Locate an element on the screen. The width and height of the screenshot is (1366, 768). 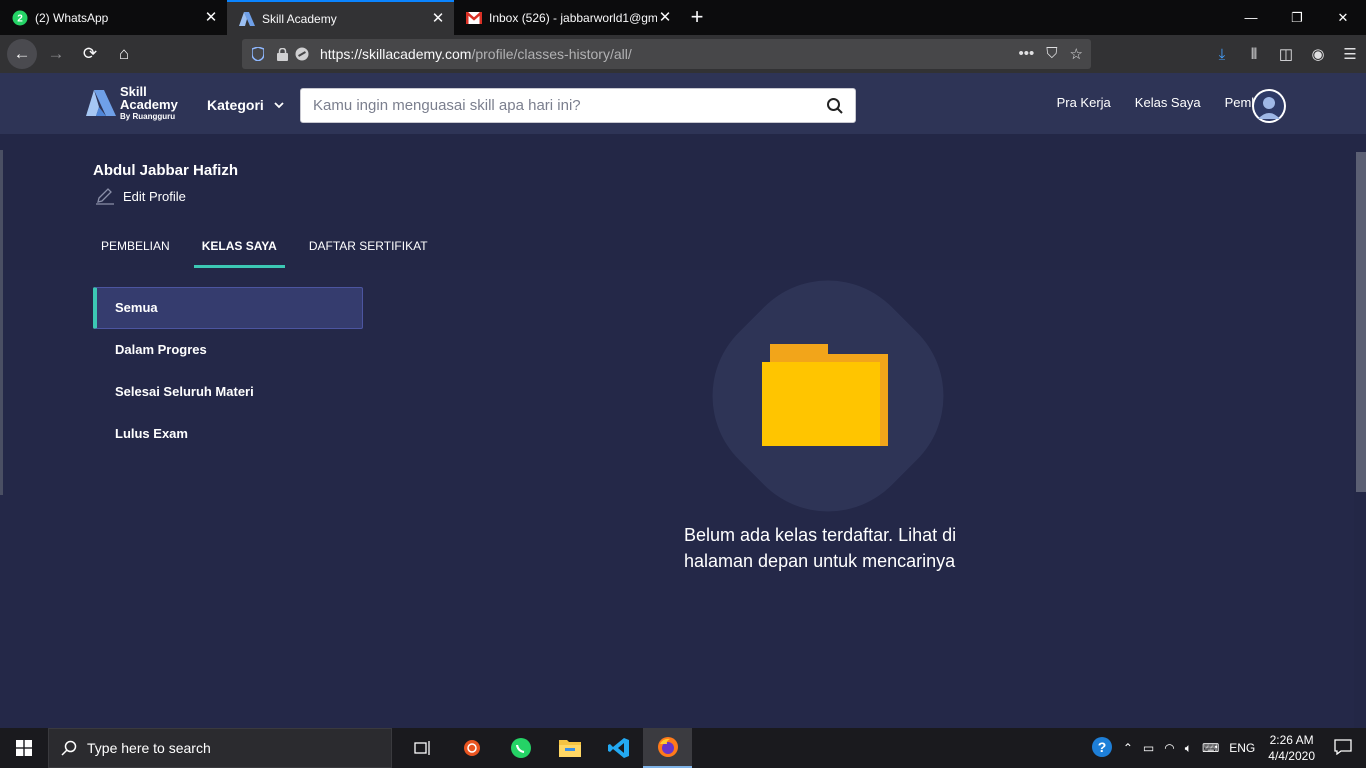
wifi-icon: ◠ is located at coordinates (1169, 748).